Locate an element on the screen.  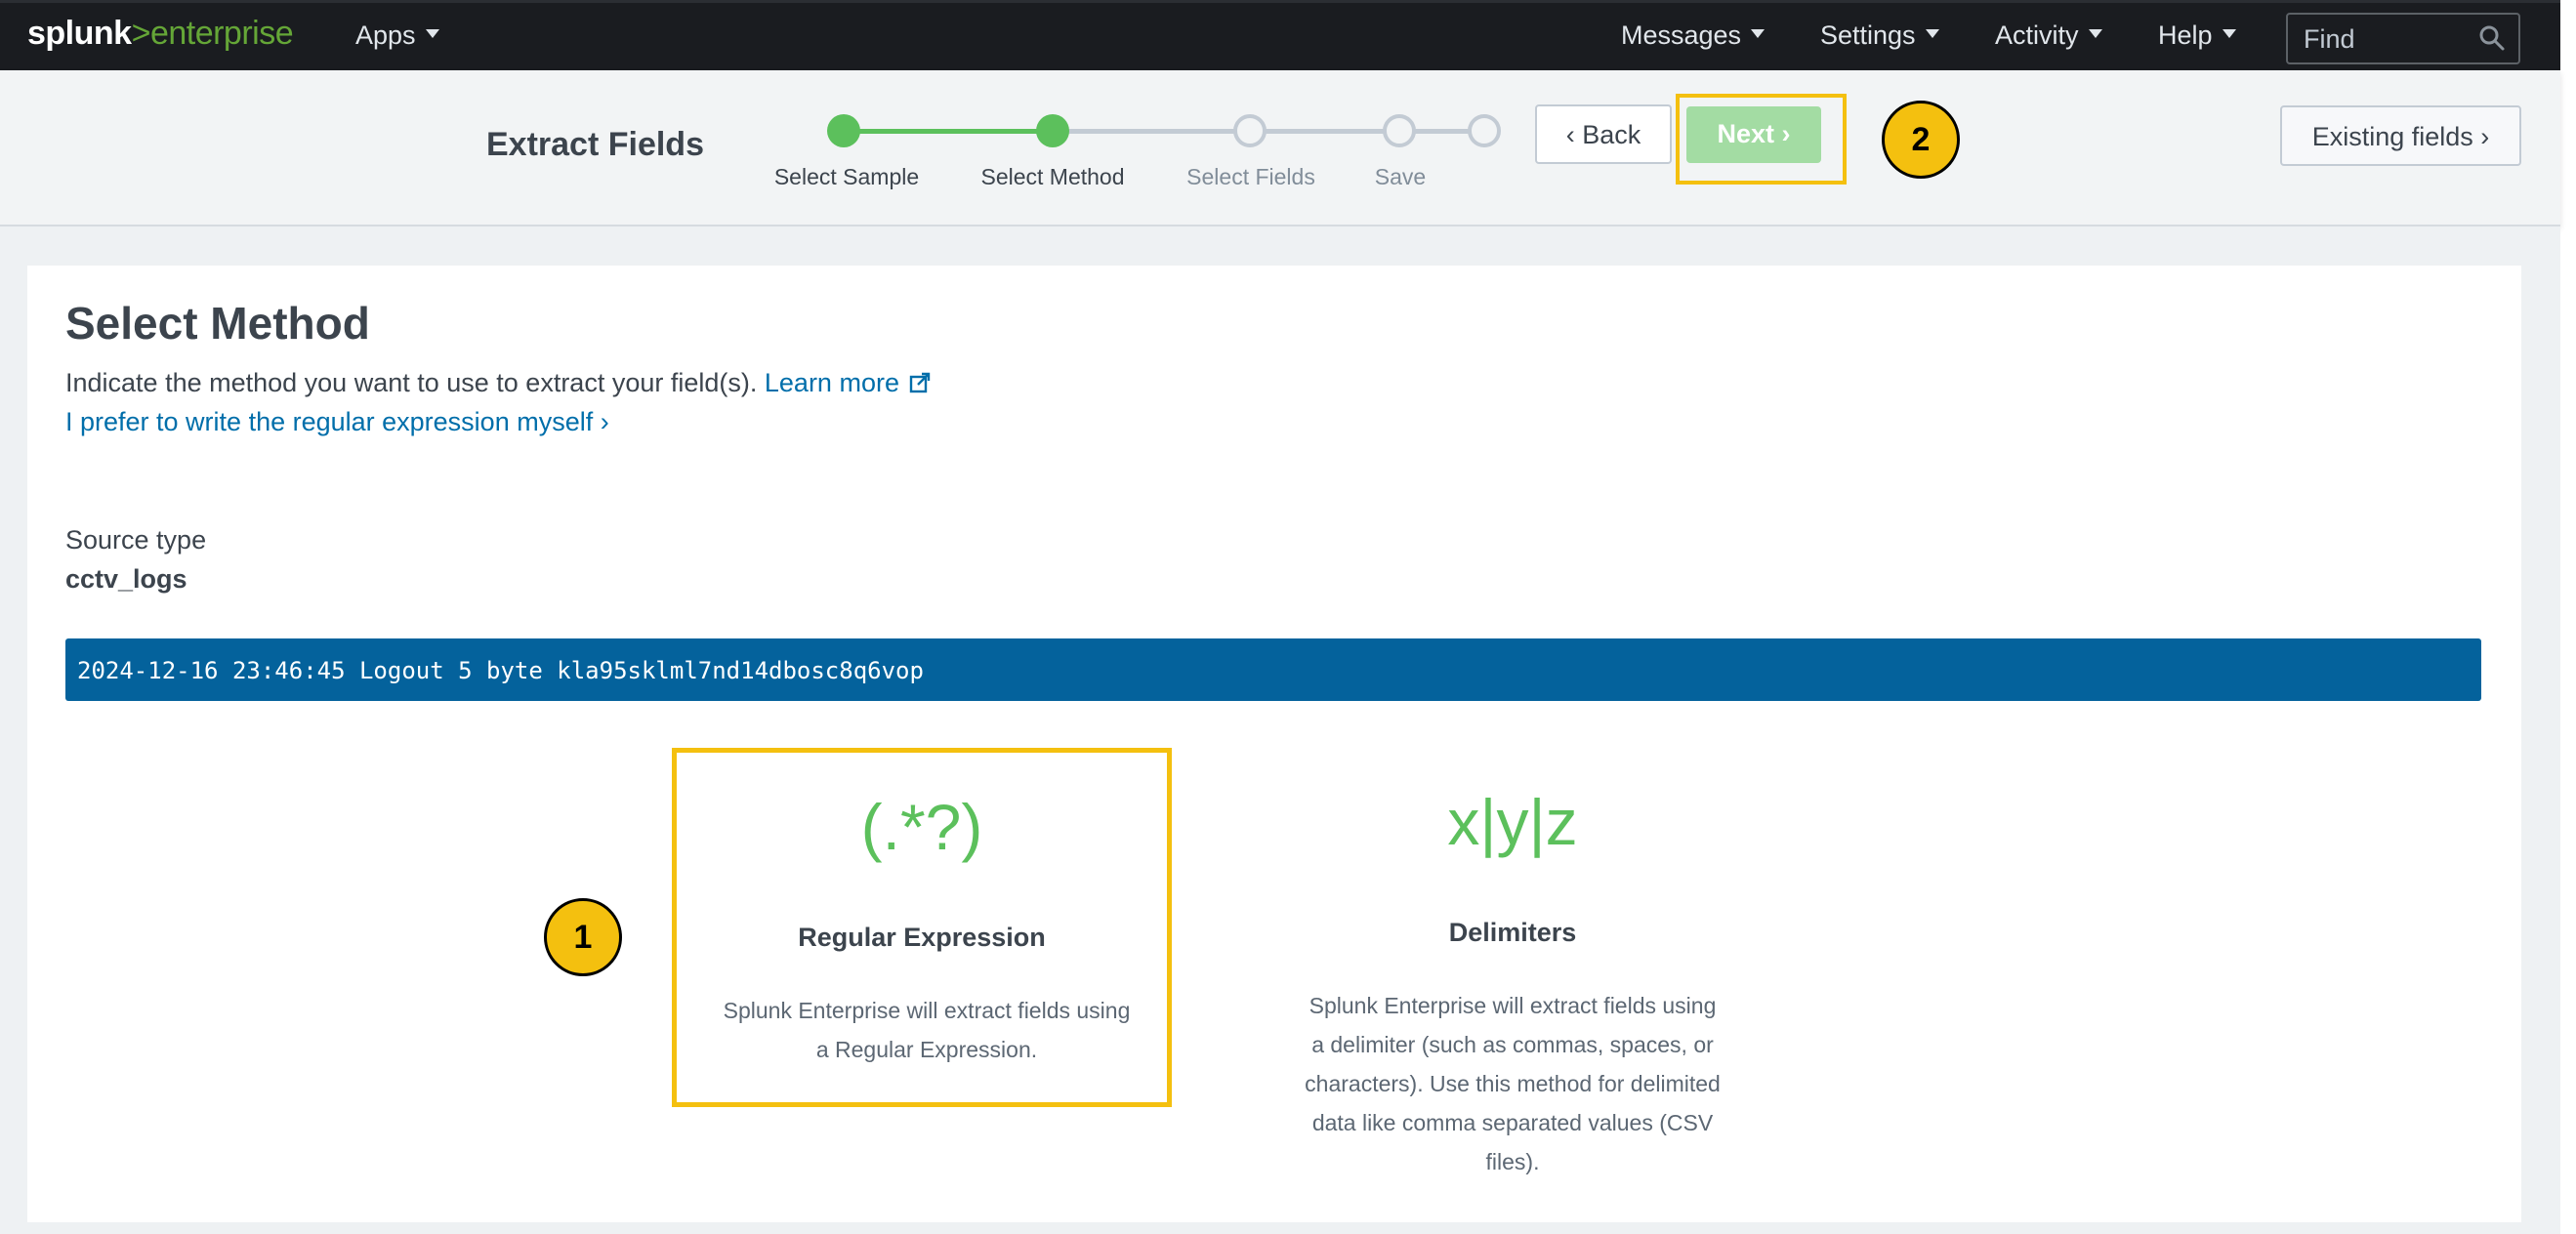
source-type-value: cctv_logs is located at coordinates (126, 579).